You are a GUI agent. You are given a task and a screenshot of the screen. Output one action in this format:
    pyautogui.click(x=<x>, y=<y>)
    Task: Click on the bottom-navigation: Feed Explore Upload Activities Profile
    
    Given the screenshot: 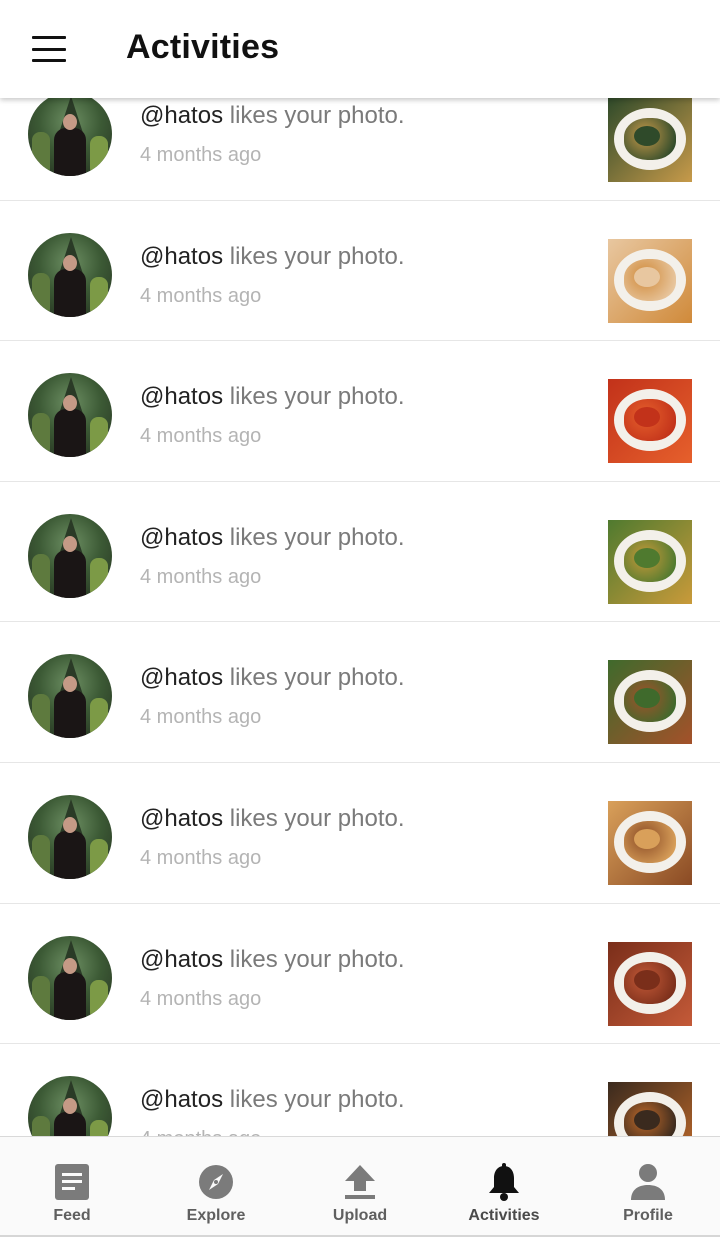 What is the action you would take?
    pyautogui.click(x=360, y=1186)
    